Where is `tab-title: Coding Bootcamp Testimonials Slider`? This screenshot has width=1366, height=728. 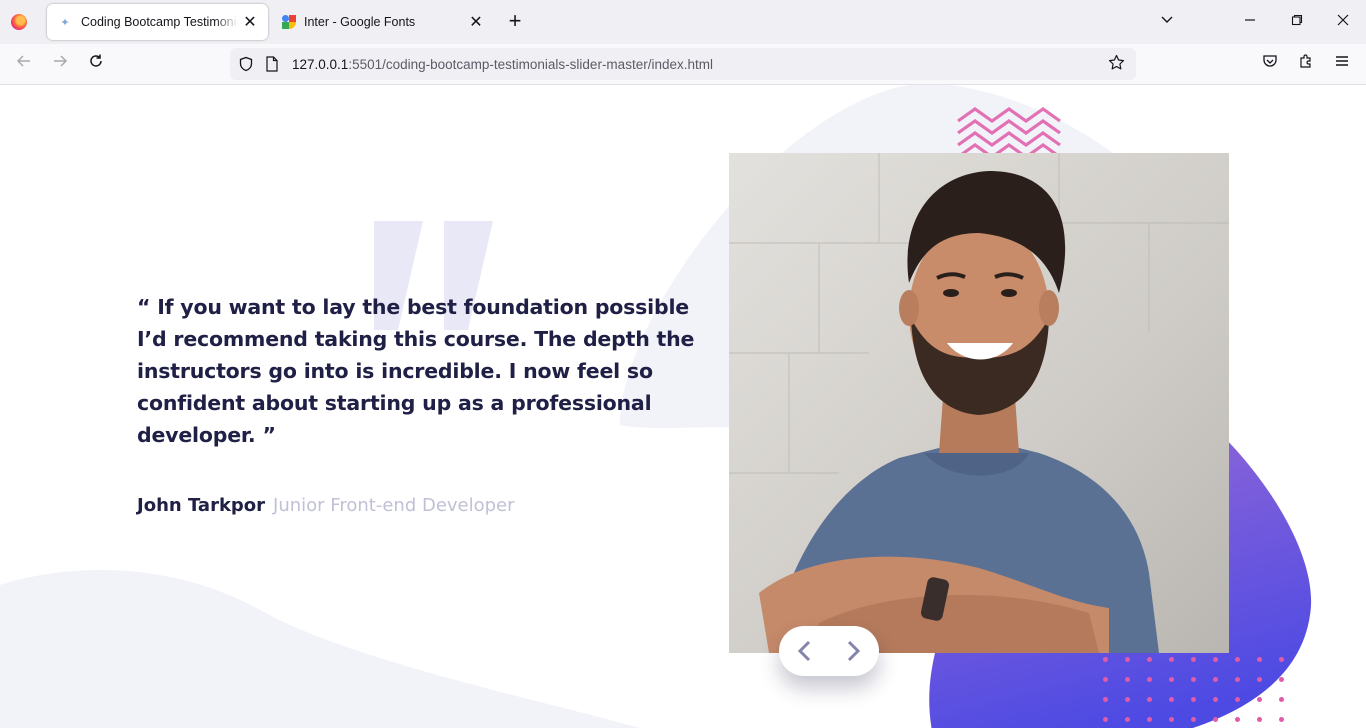 tab-title: Coding Bootcamp Testimonials Slider is located at coordinates (159, 22).